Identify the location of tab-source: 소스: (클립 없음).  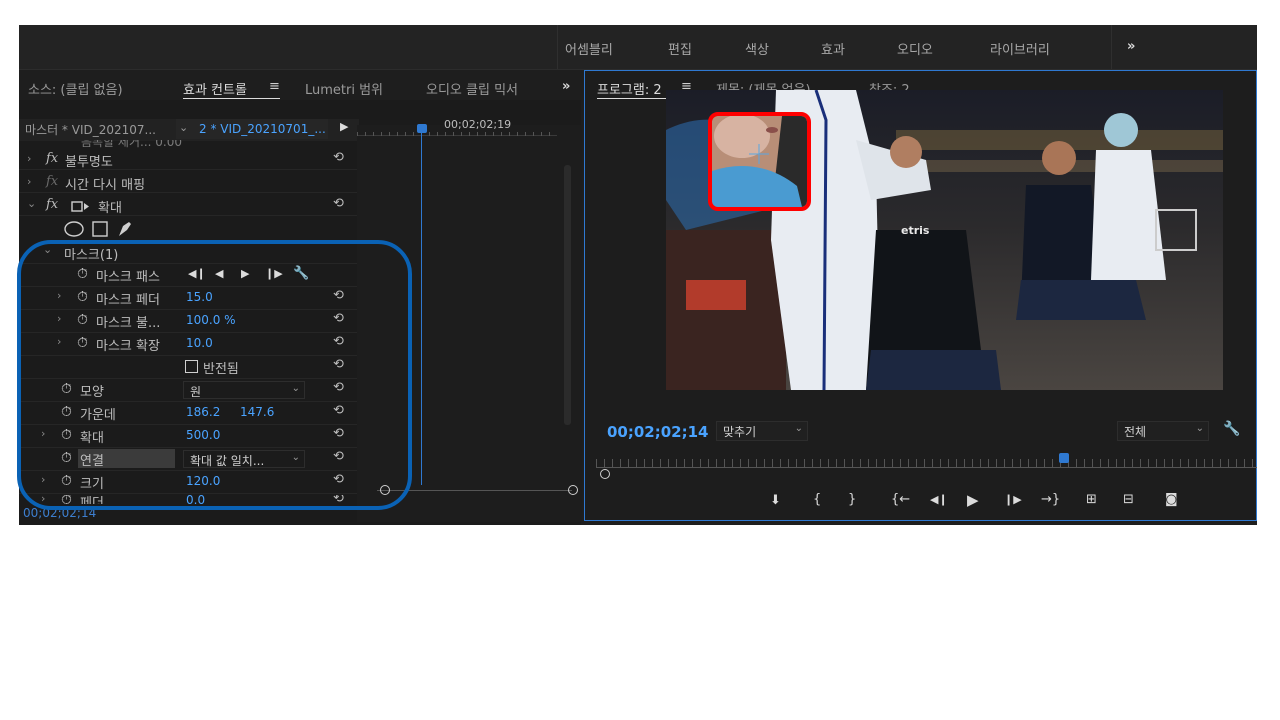
(75, 88).